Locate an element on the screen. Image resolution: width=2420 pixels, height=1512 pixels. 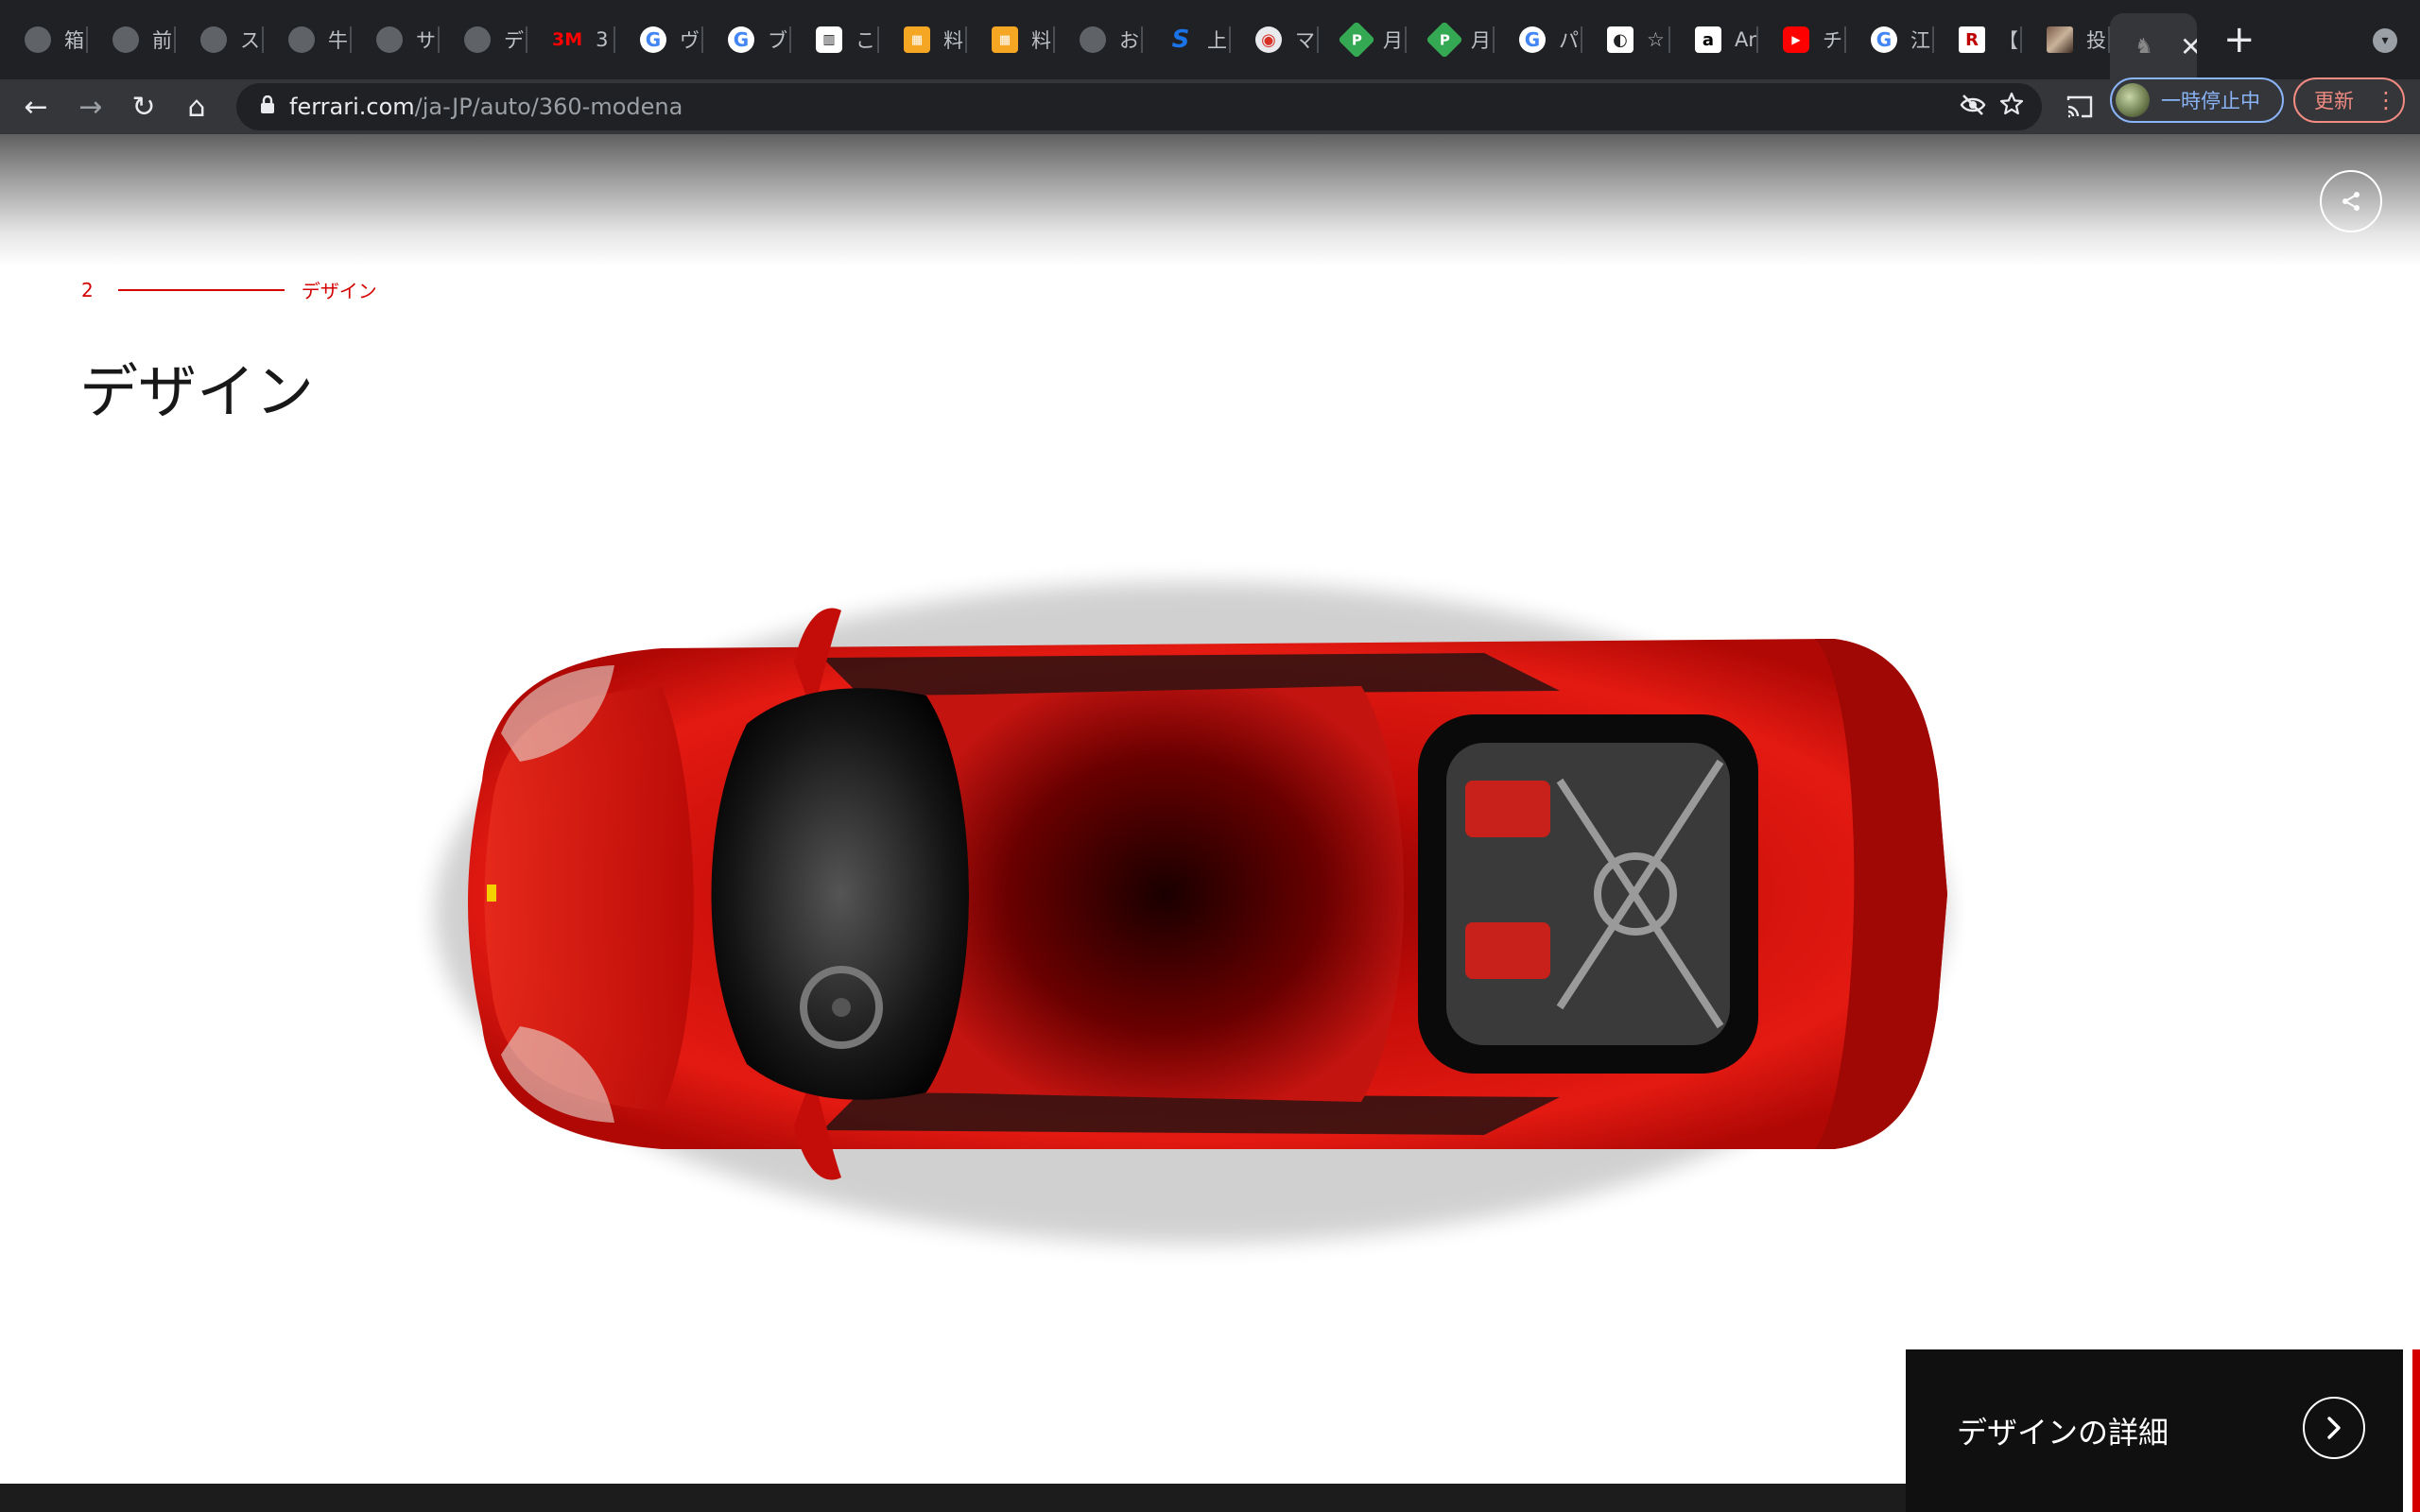
browser-tab: ▶ チ is located at coordinates (1802, 39).